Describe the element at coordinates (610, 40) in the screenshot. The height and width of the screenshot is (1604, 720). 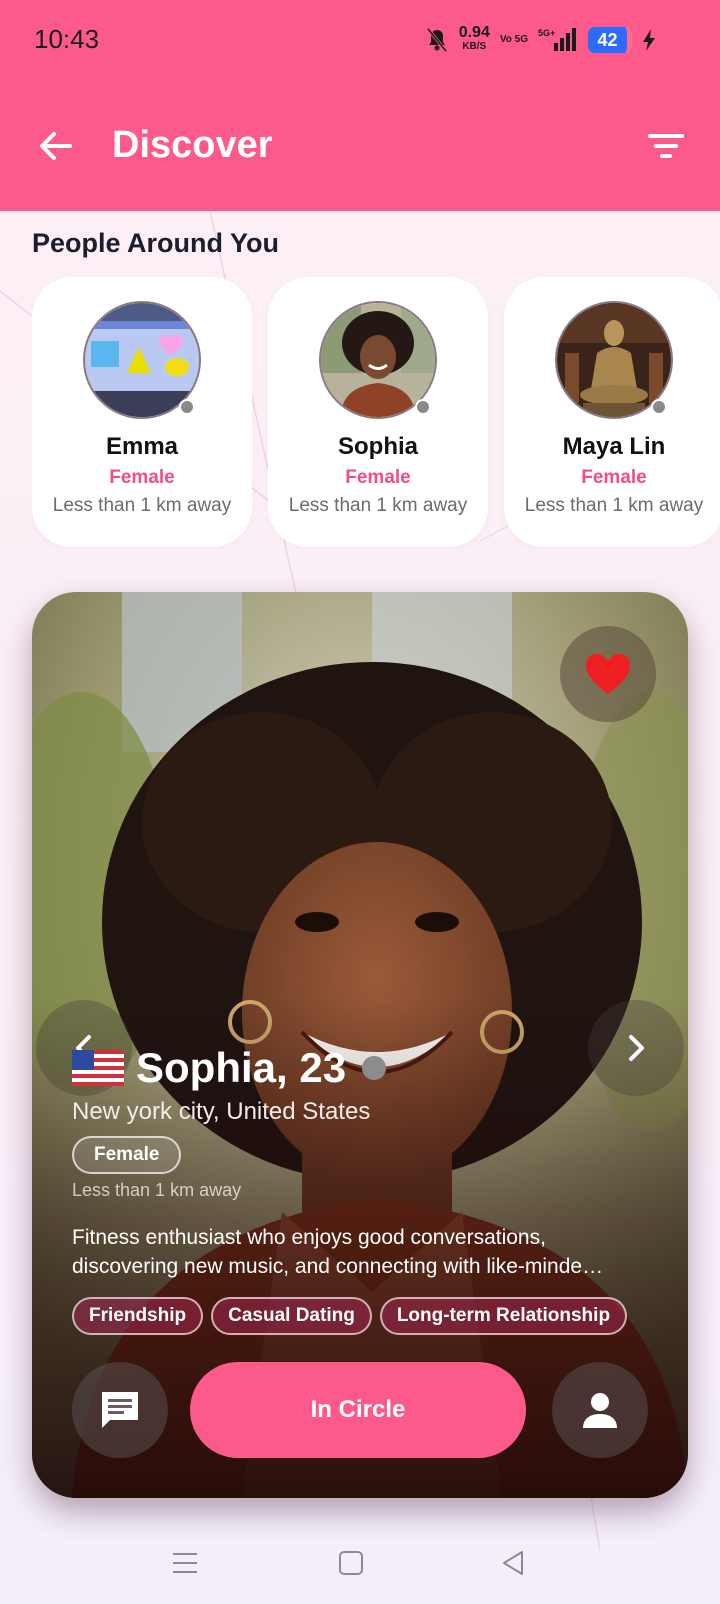
I see `battery-indicator: 42` at that location.